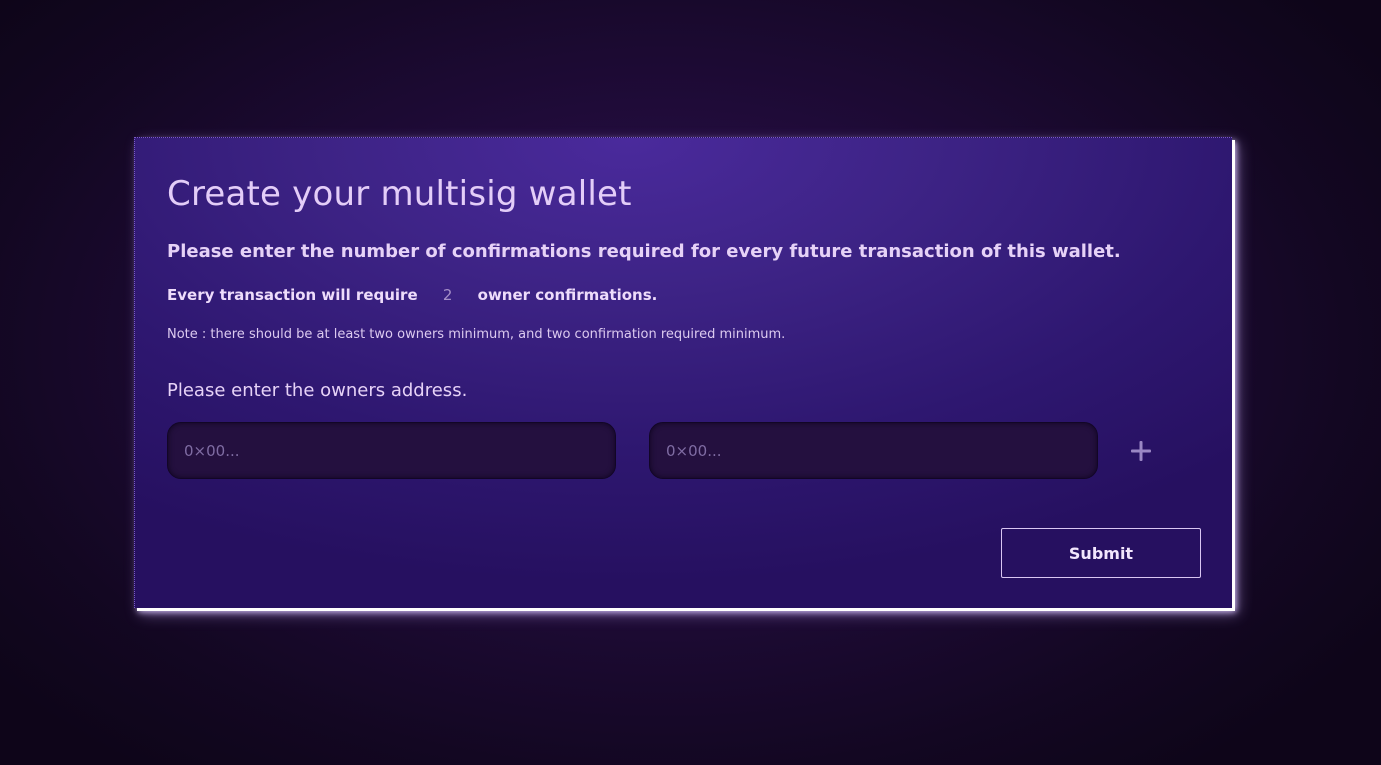 Image resolution: width=1381 pixels, height=765 pixels. I want to click on confirmations-count-input, so click(447, 295).